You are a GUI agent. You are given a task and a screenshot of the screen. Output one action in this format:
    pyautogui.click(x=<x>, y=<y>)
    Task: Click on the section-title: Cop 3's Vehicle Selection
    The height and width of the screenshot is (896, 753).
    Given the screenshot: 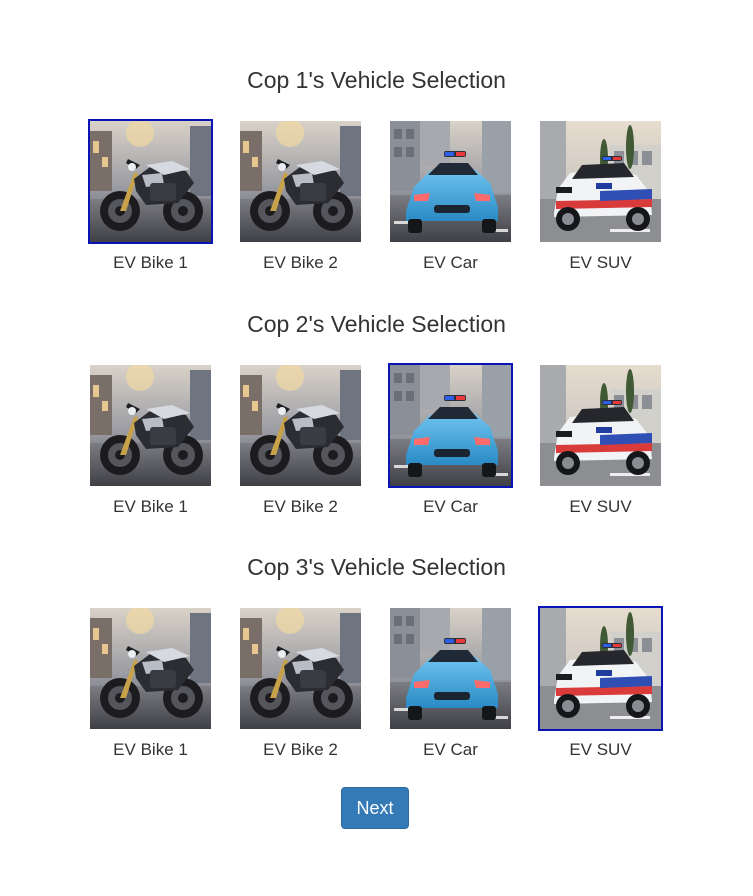 What is the action you would take?
    pyautogui.click(x=376, y=567)
    